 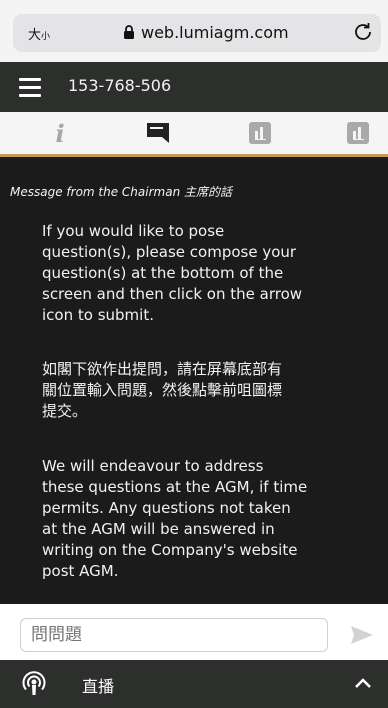 I want to click on send-arrow-icon, so click(x=362, y=635).